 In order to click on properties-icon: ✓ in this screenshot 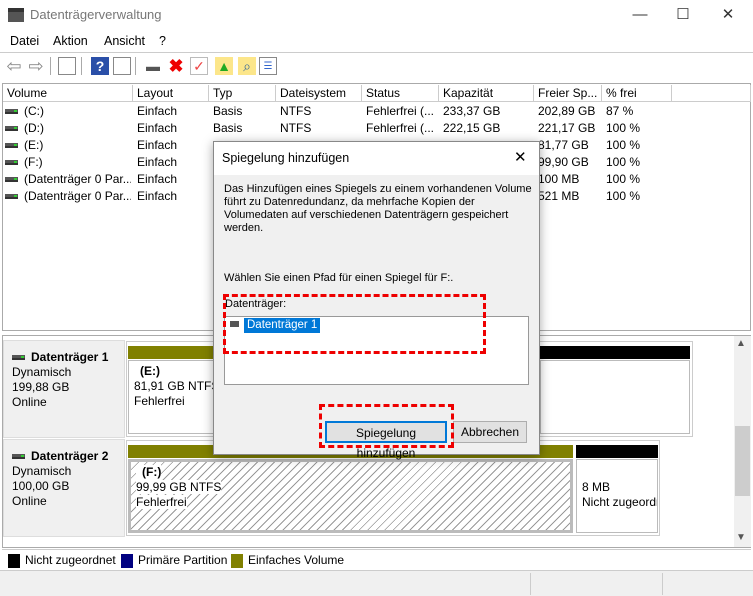, I will do `click(199, 66)`.